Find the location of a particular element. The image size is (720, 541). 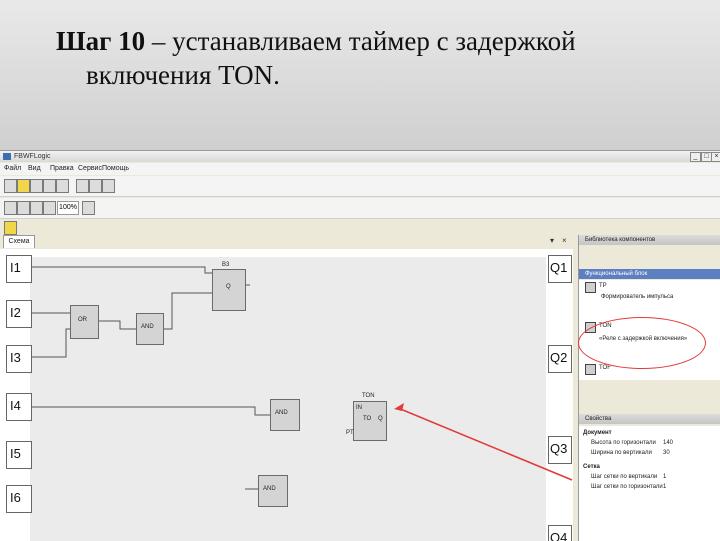

toolbar-main is located at coordinates (360, 186).